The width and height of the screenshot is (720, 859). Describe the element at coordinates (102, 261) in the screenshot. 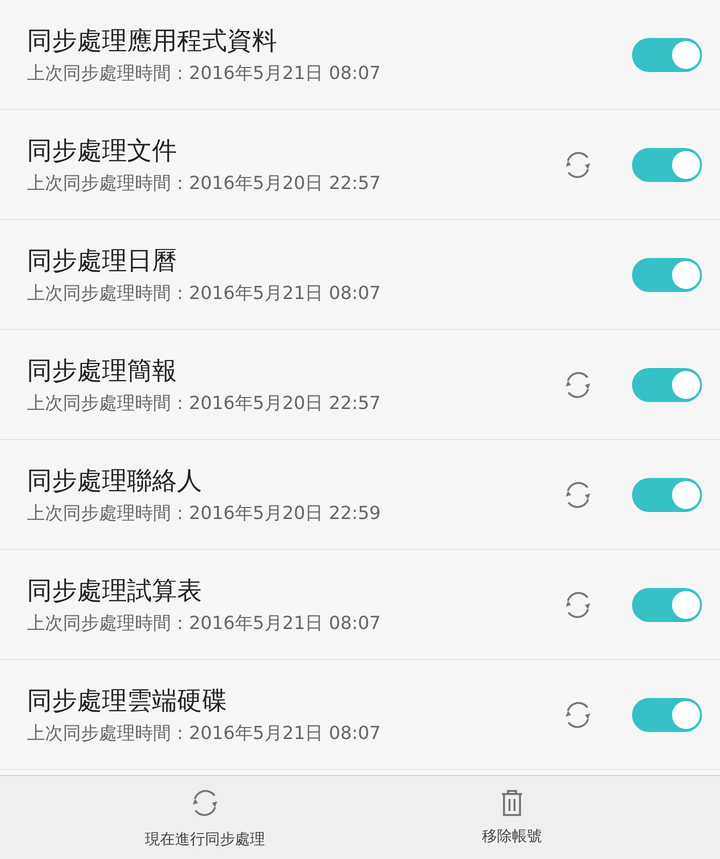

I see `sync-item-title: 同步處理日曆` at that location.